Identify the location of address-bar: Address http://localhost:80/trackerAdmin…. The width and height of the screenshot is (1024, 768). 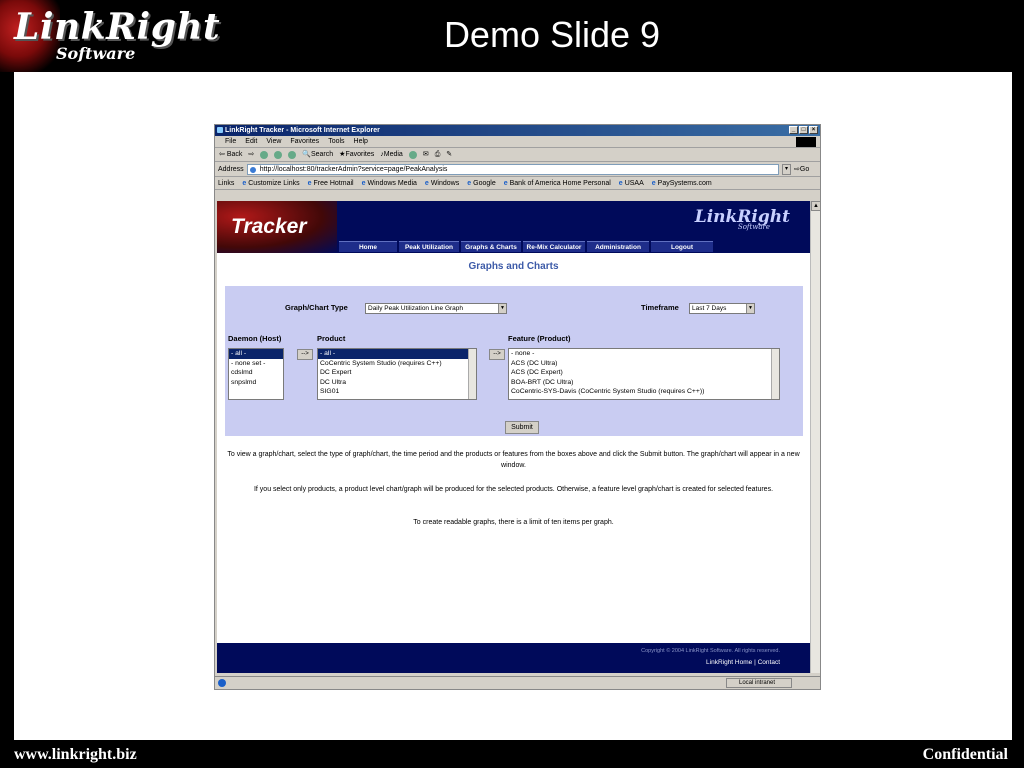
(517, 169).